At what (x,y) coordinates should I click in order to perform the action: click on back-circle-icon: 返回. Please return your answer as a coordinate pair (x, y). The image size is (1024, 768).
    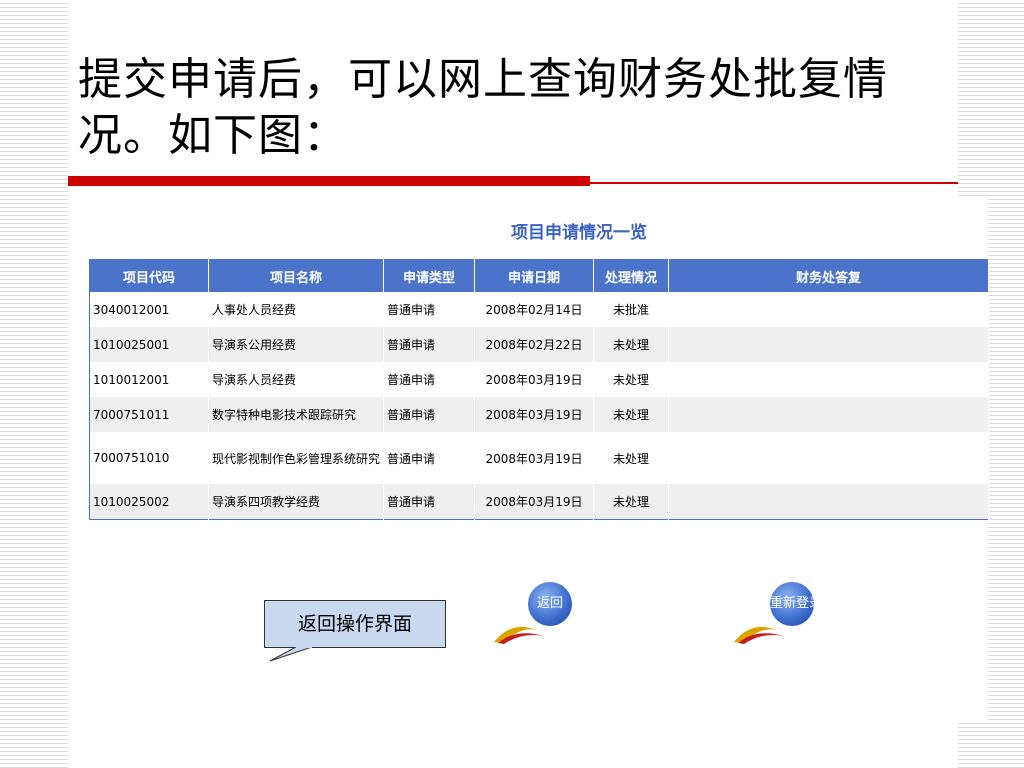
    Looking at the image, I should click on (550, 604).